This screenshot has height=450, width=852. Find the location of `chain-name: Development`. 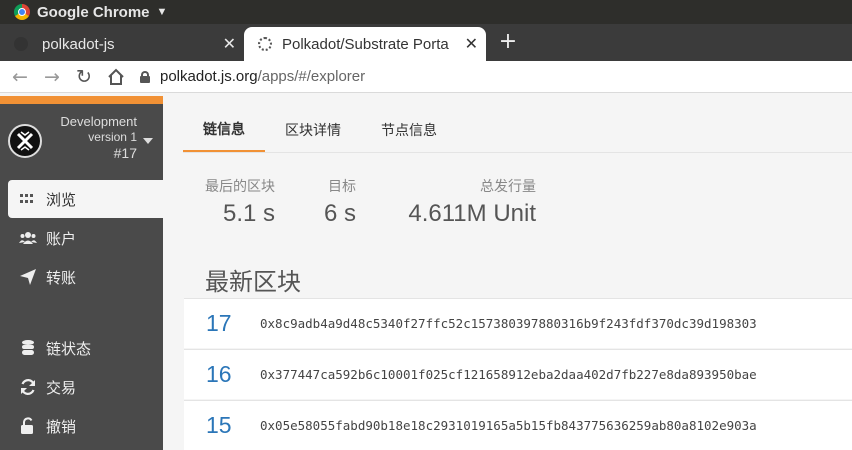

chain-name: Development is located at coordinates (98, 121).